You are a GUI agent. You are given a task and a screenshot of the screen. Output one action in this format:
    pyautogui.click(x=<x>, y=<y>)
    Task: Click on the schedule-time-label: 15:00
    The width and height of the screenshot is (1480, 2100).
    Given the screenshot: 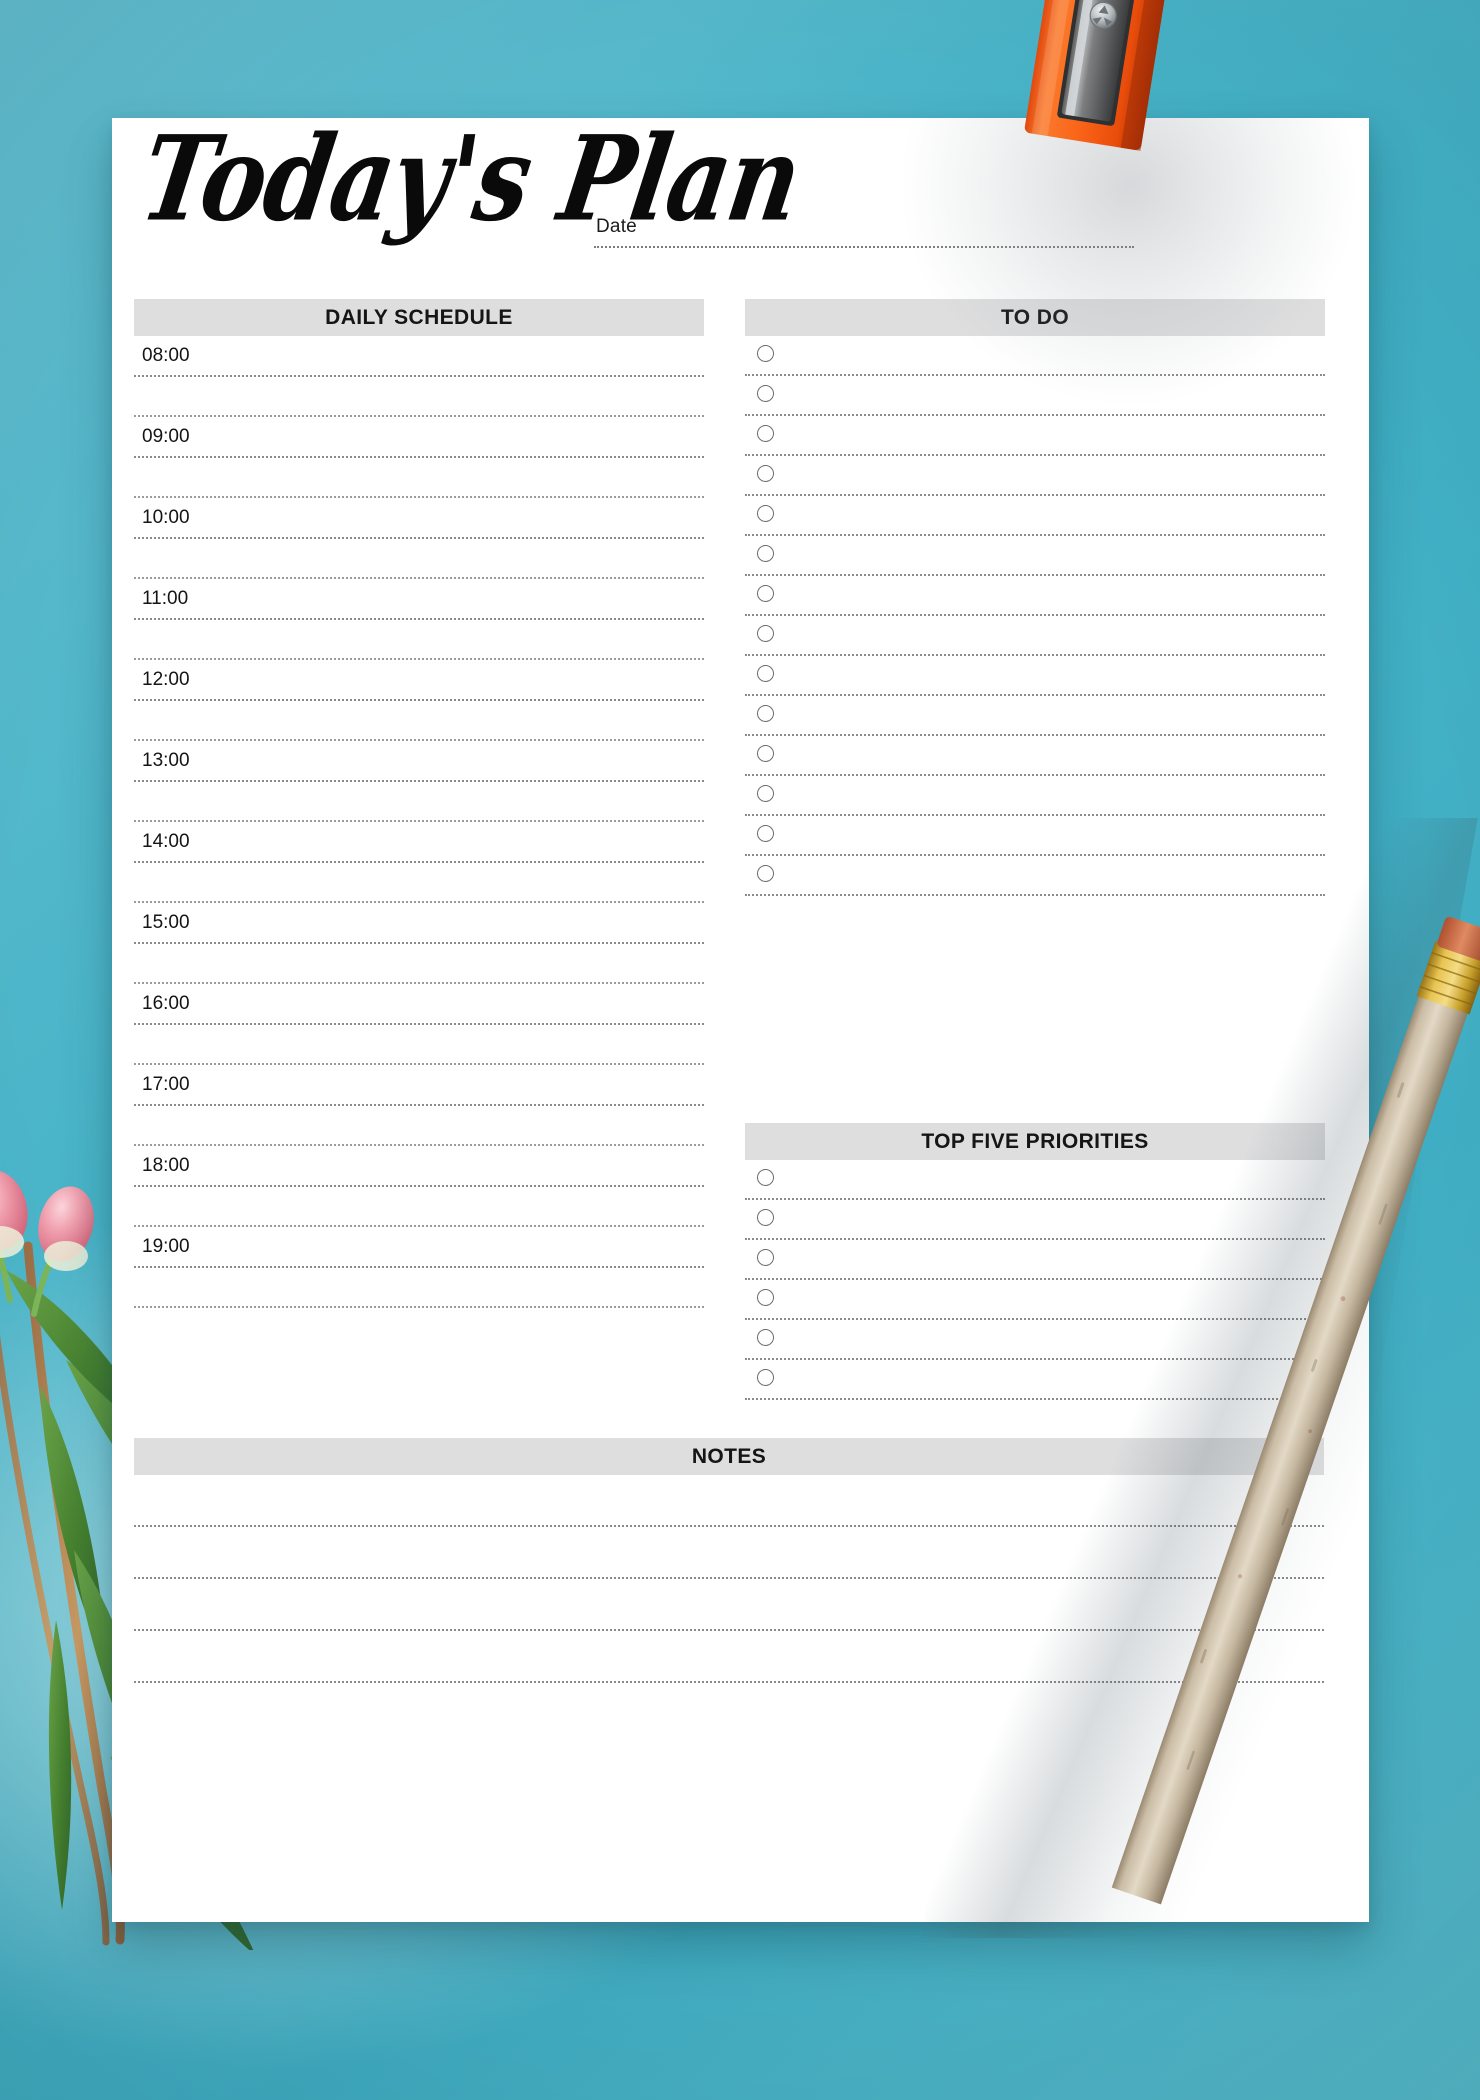 What is the action you would take?
    pyautogui.click(x=166, y=922)
    